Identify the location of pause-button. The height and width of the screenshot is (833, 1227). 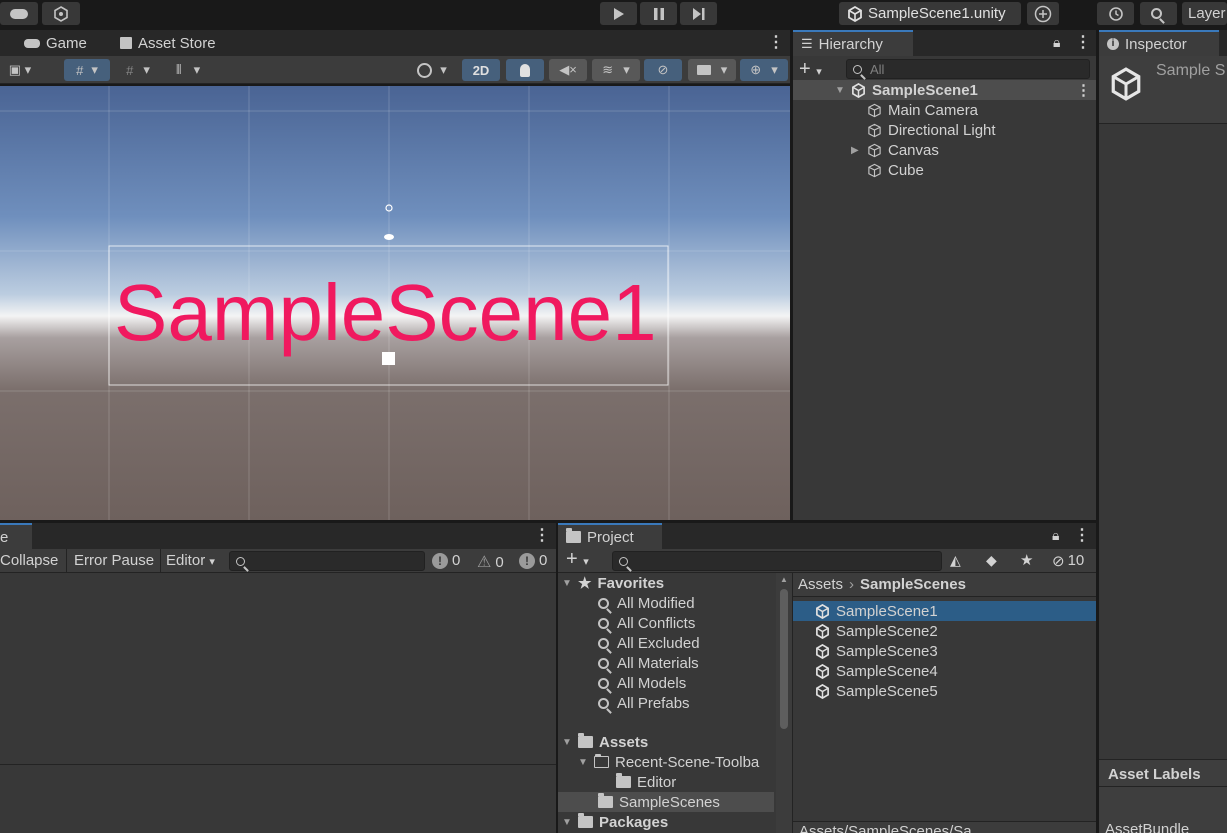
(658, 13).